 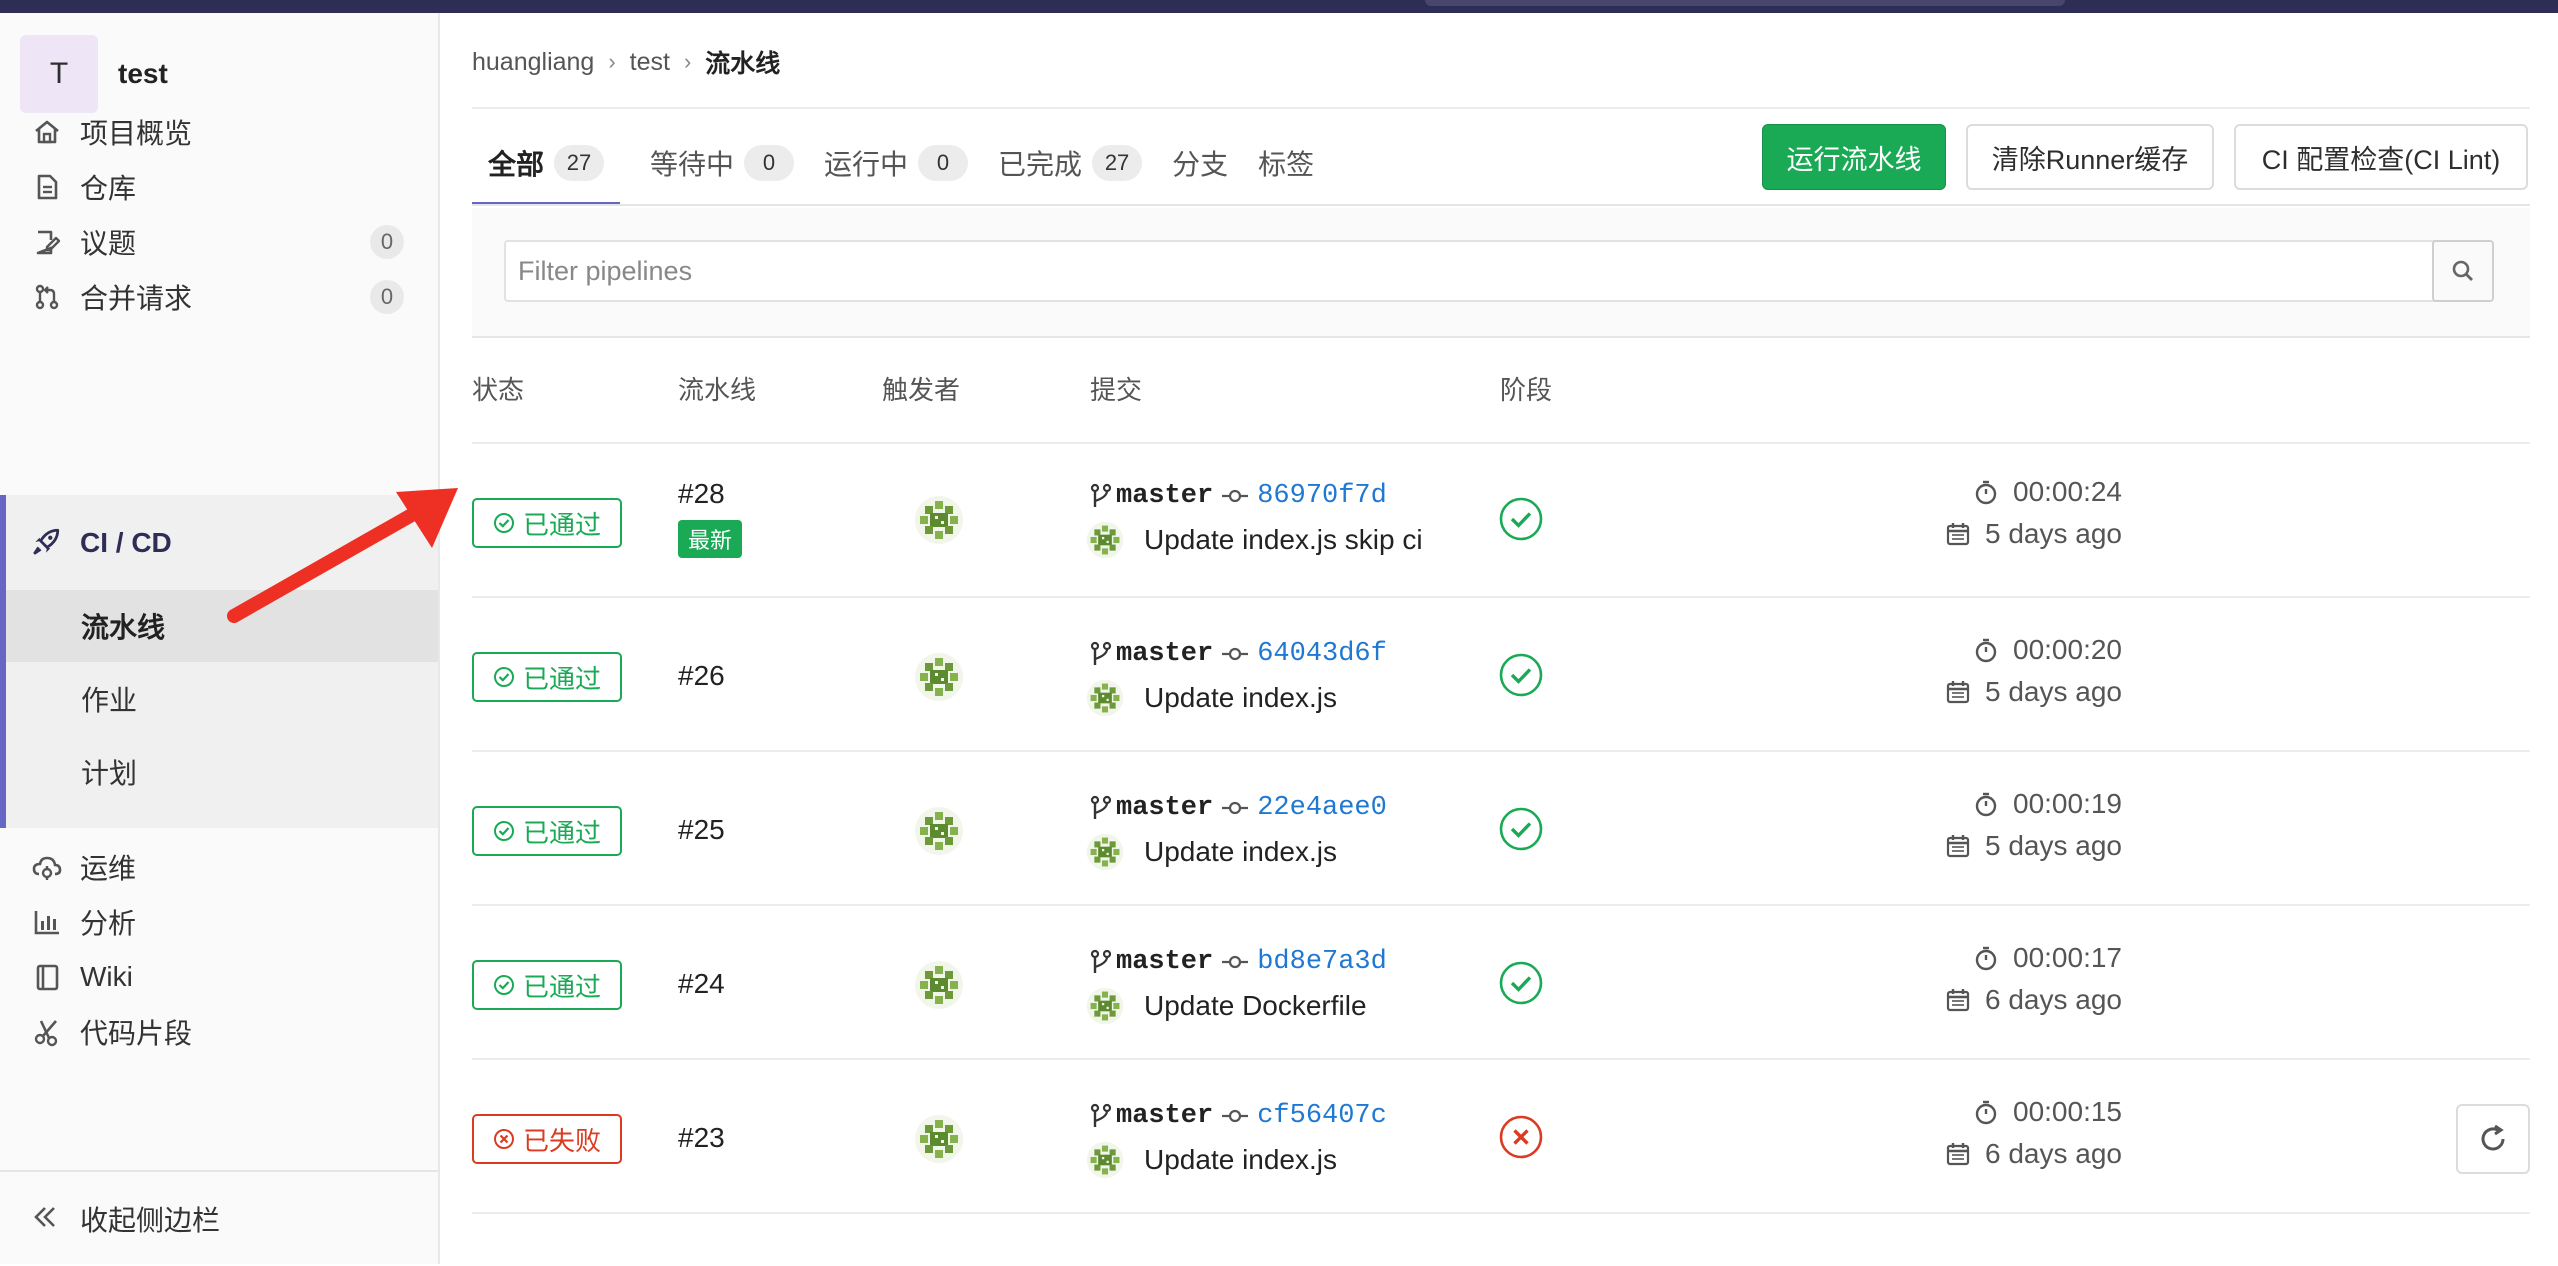 I want to click on issues-count-badge: 0, so click(x=387, y=242).